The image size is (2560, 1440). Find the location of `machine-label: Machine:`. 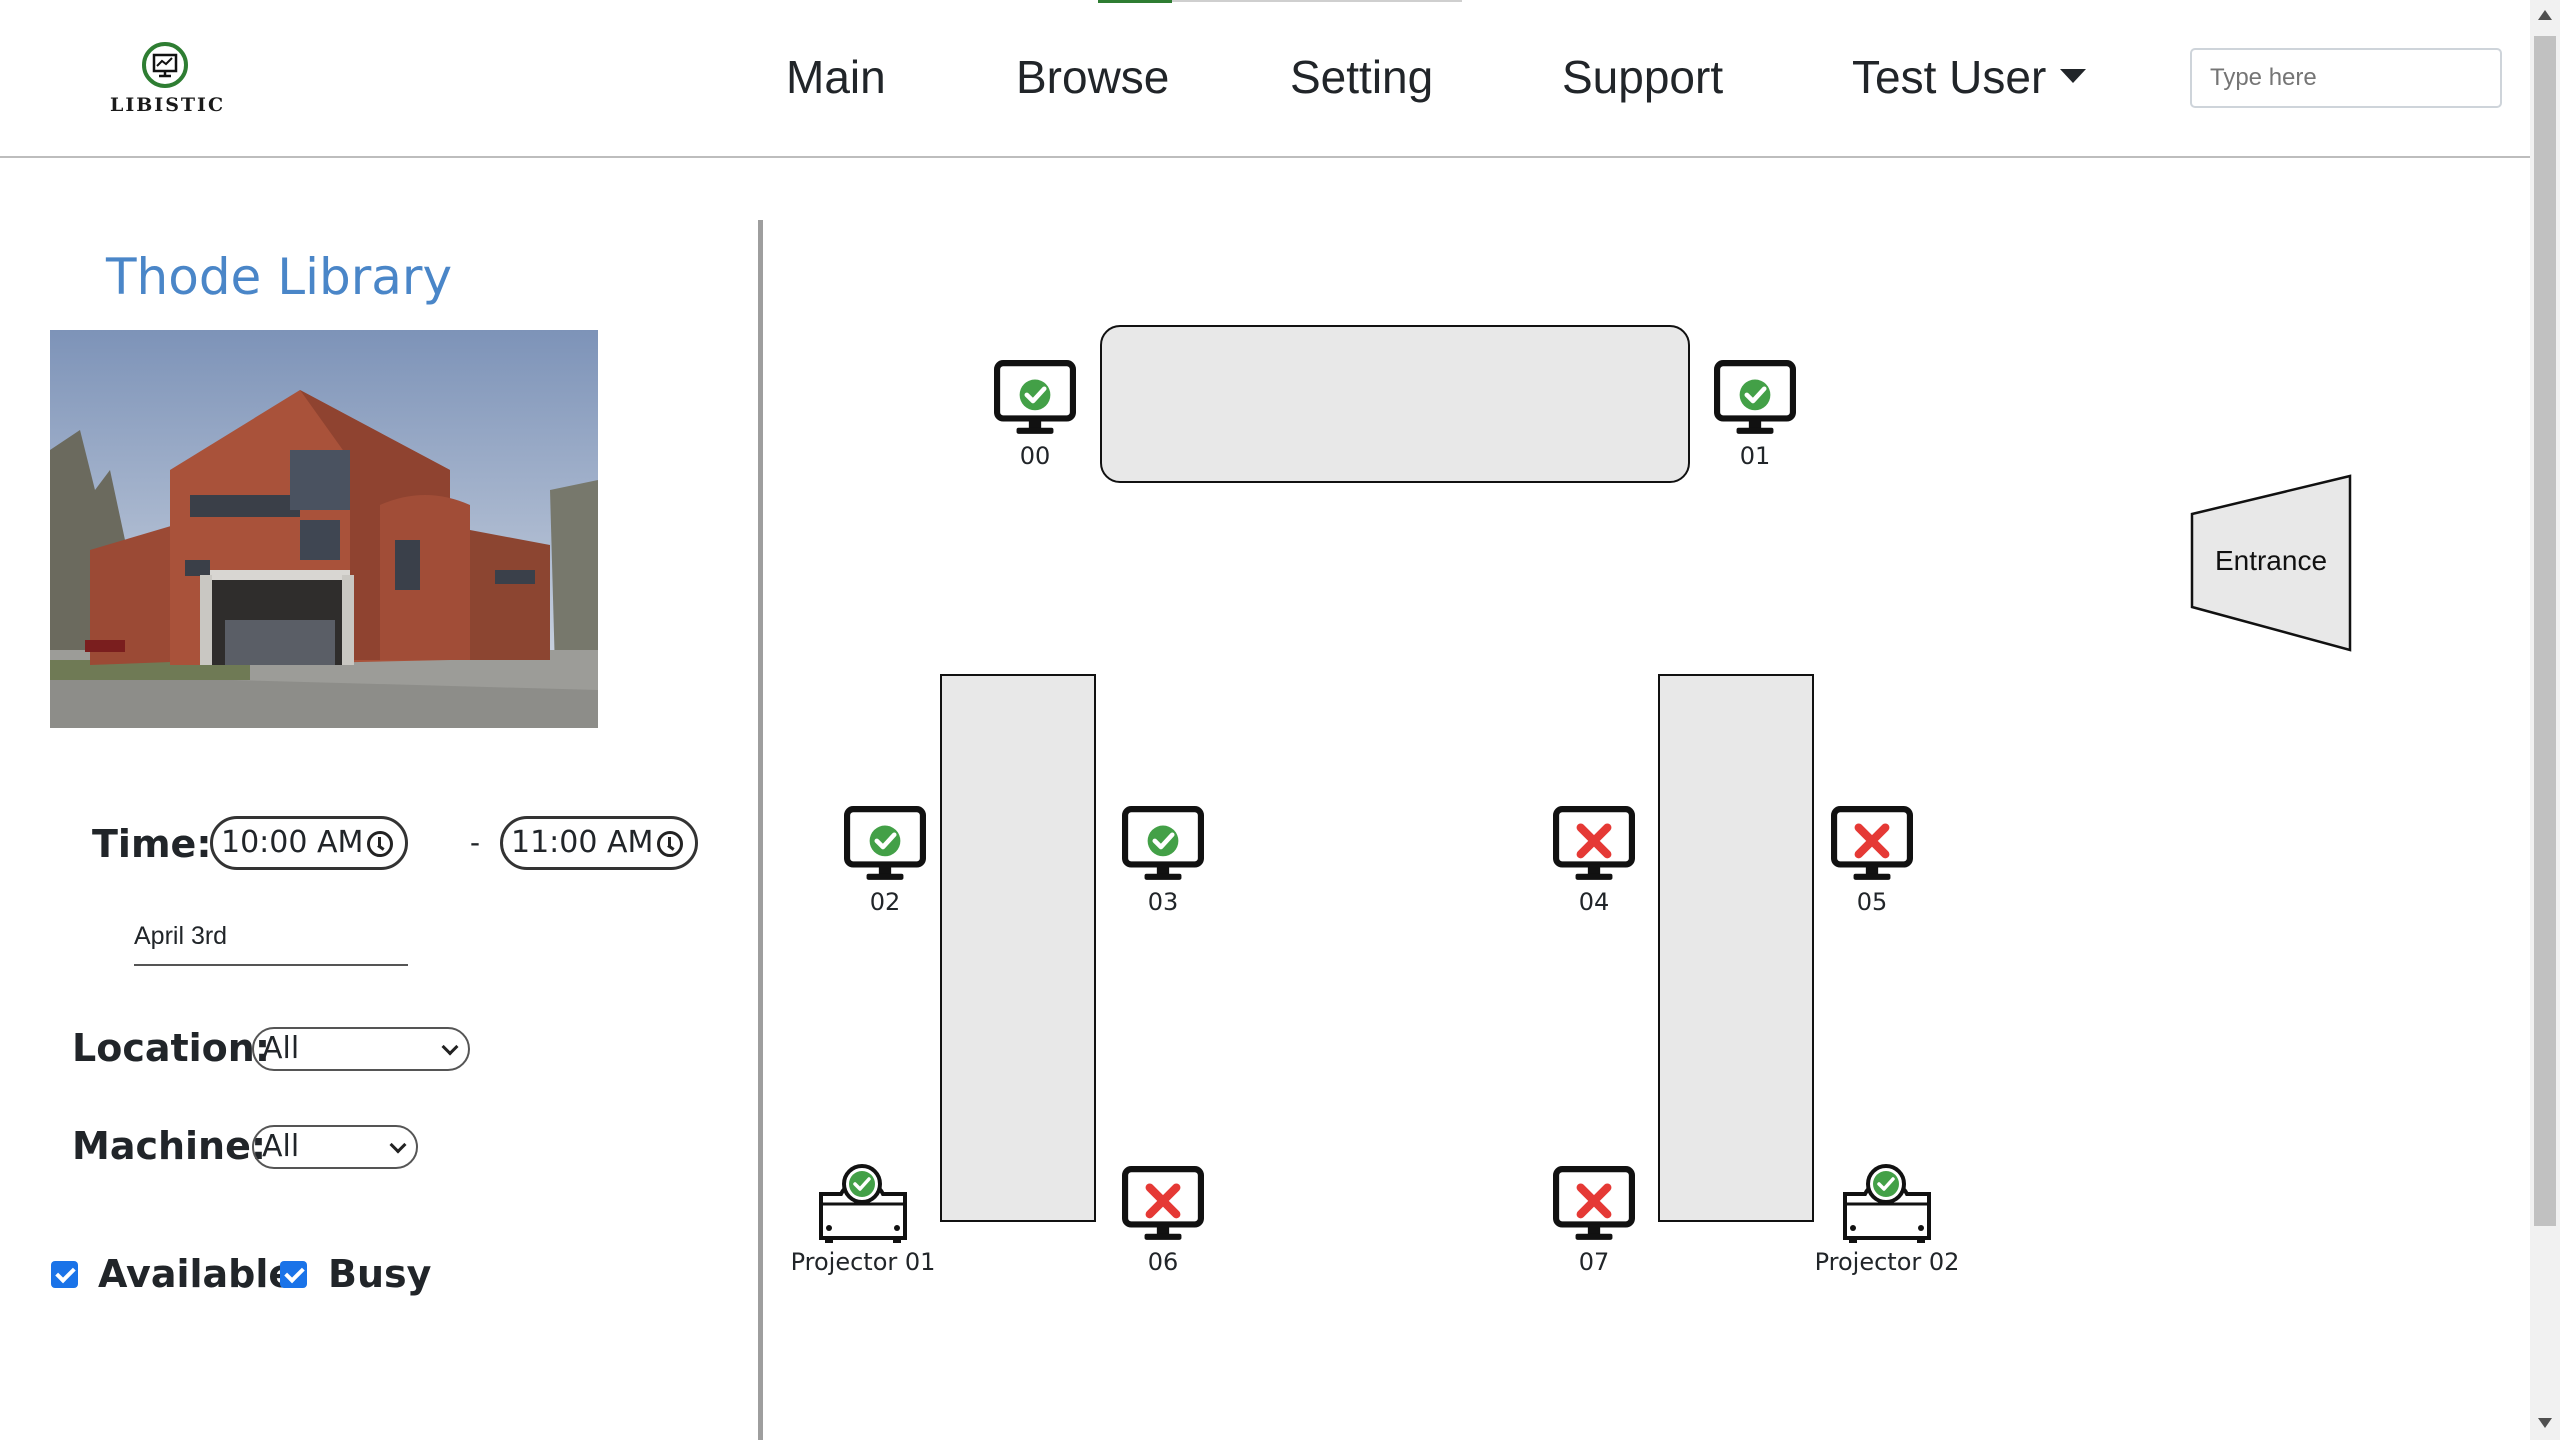

machine-label: Machine: is located at coordinates (169, 1146).